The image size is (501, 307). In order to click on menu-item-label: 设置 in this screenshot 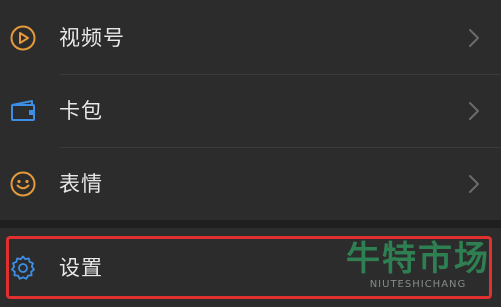, I will do `click(81, 268)`.